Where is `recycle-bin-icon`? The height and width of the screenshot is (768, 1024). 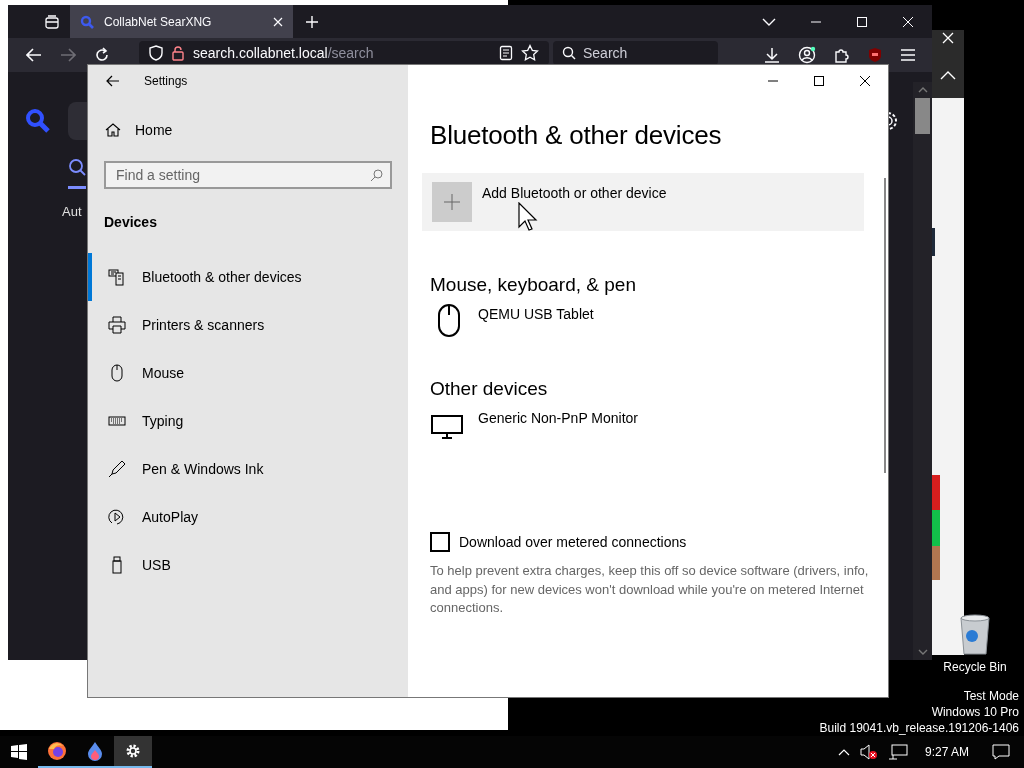 recycle-bin-icon is located at coordinates (975, 634).